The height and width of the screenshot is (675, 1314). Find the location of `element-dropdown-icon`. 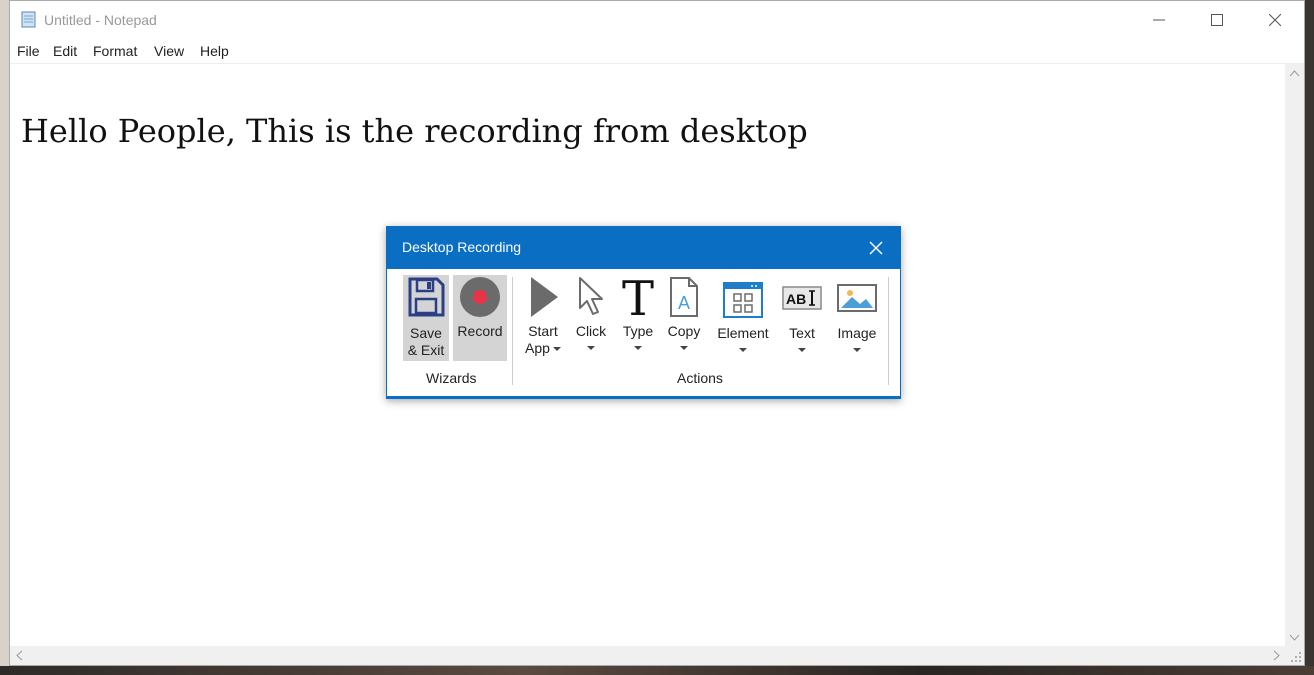

element-dropdown-icon is located at coordinates (743, 350).